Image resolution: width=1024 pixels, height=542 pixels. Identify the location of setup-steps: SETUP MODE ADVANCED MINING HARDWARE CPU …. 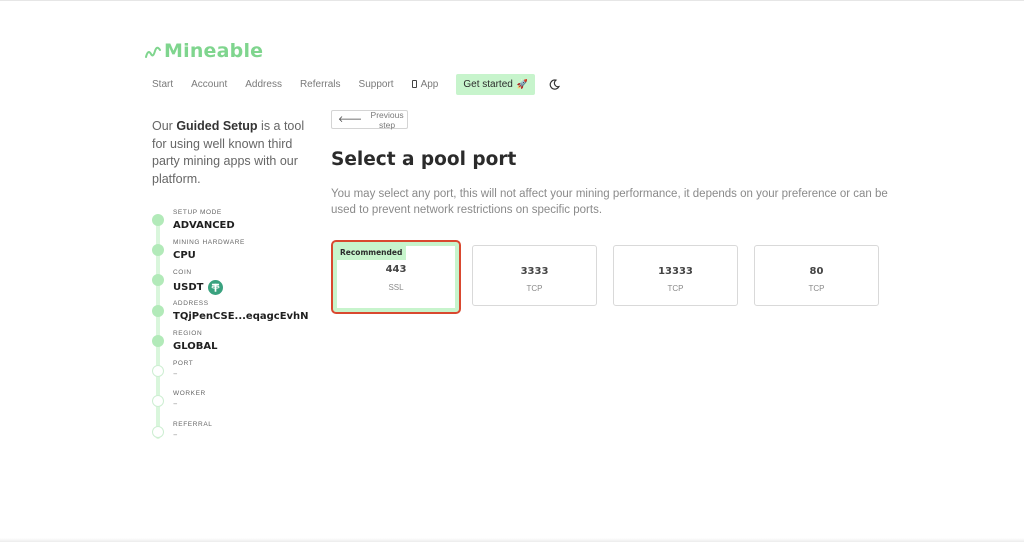
(237, 325).